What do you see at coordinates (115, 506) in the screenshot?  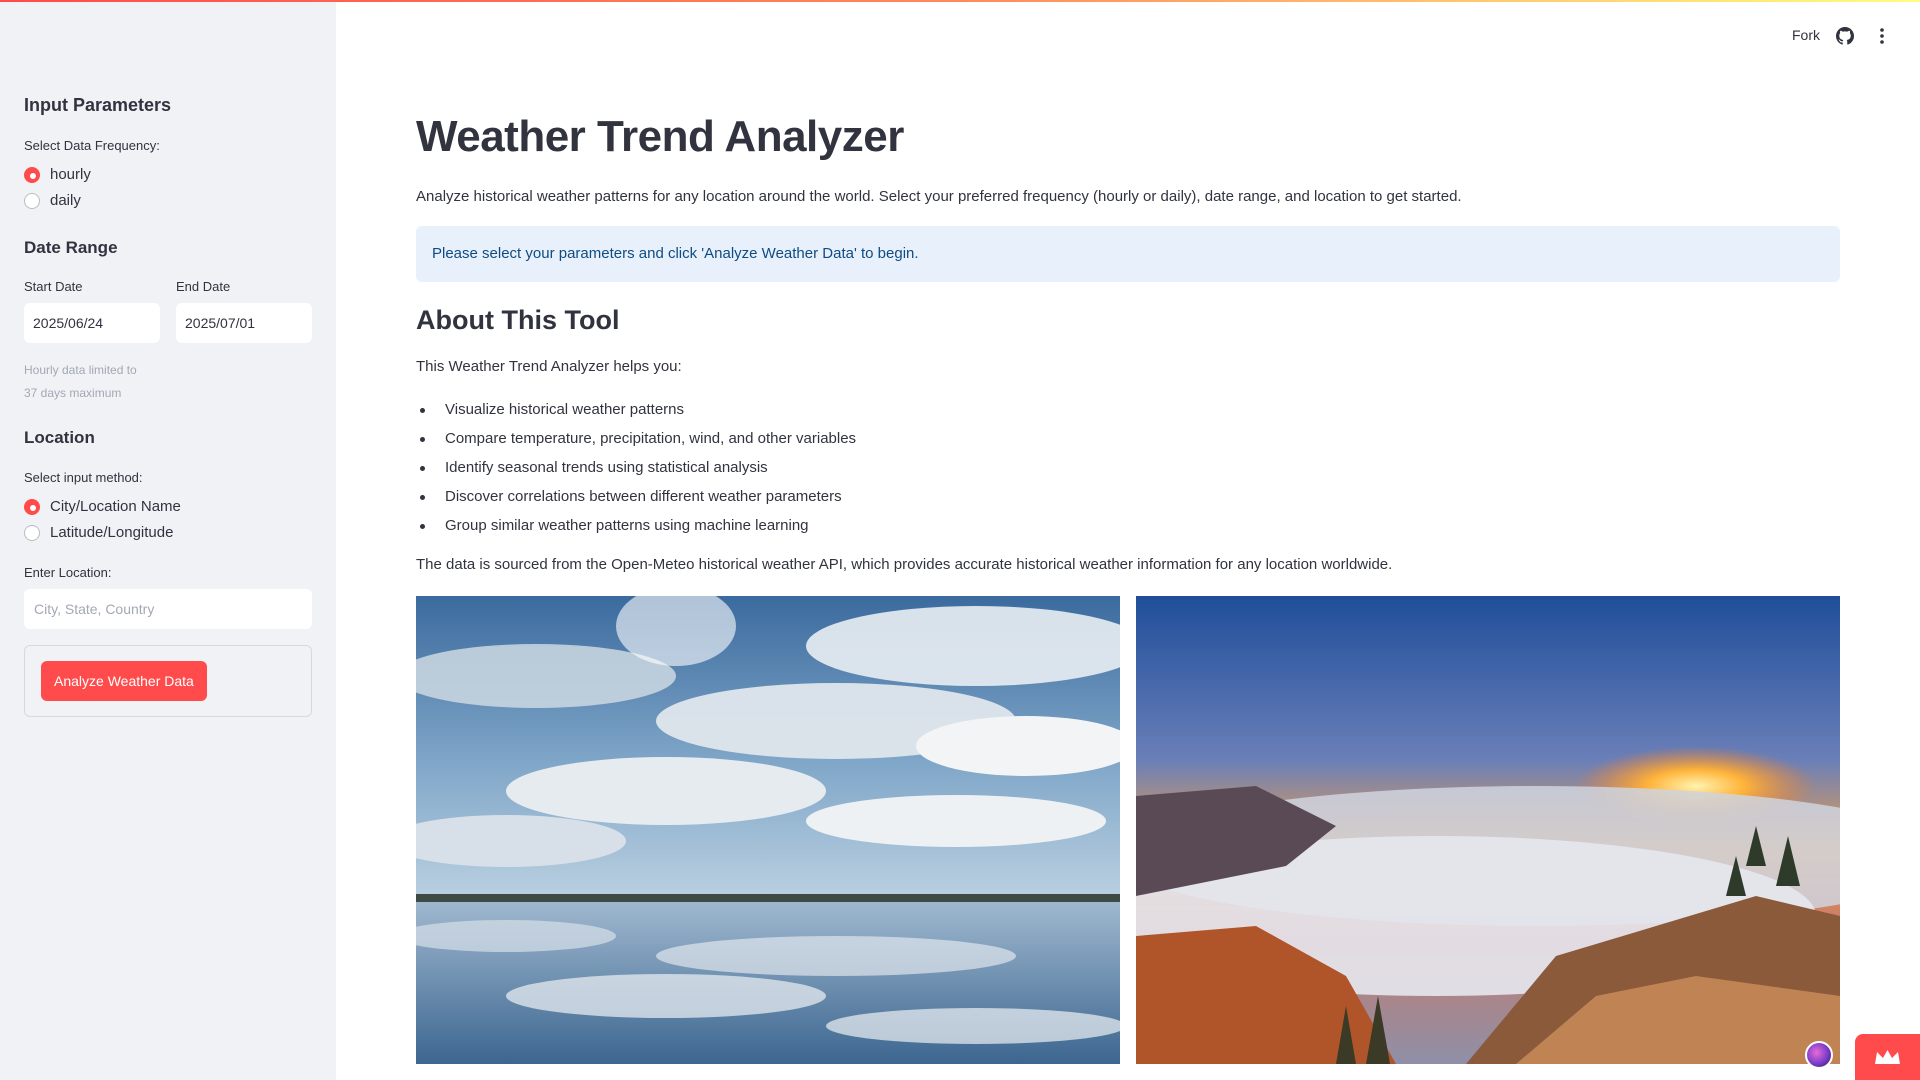 I see `radio-city-location-label: City/Location Name` at bounding box center [115, 506].